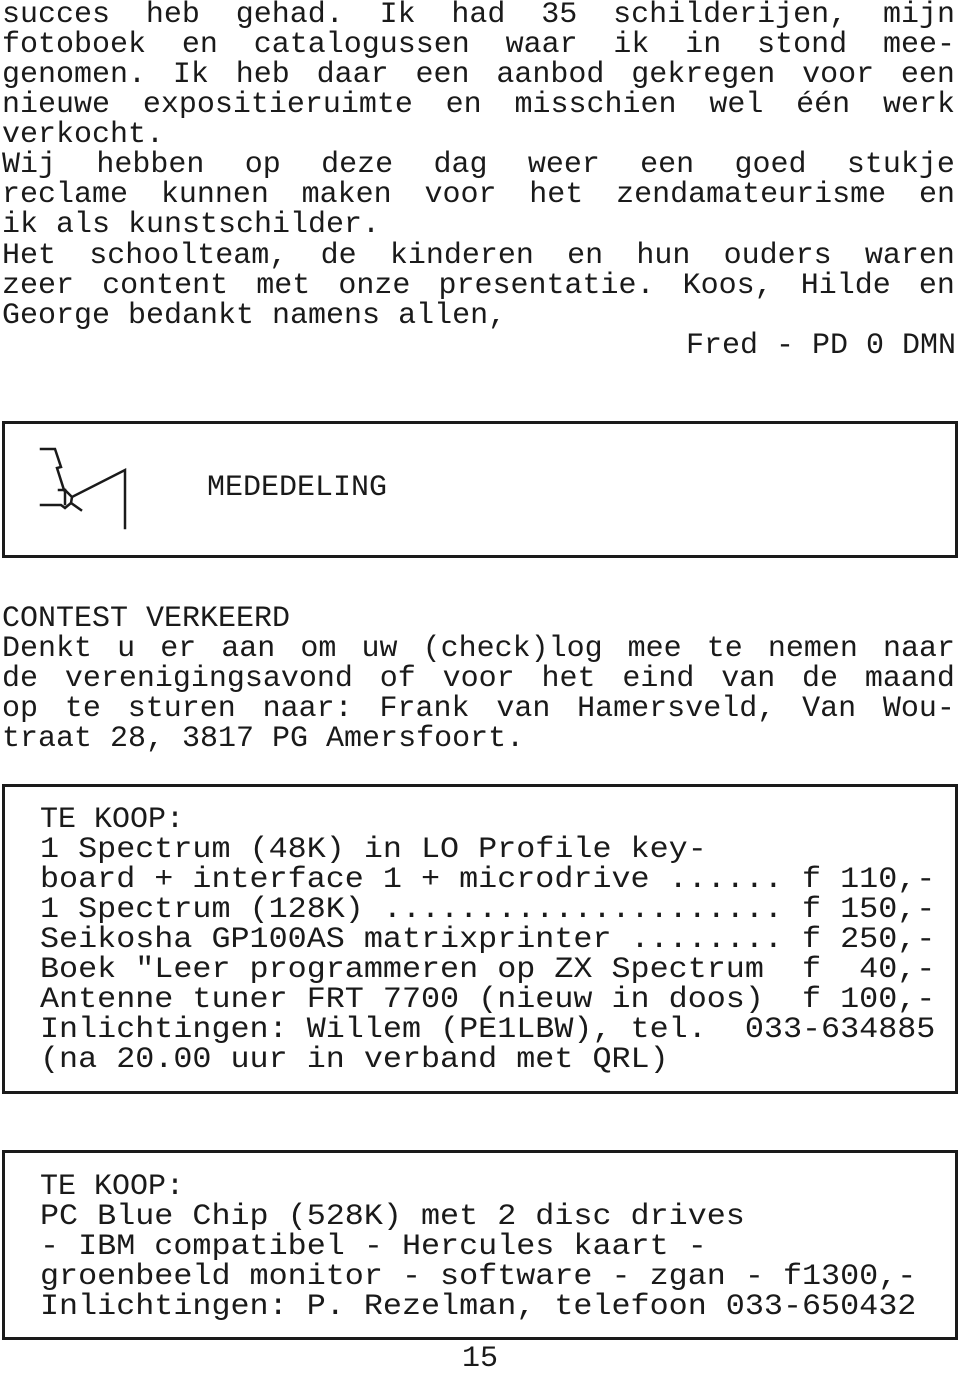  Describe the element at coordinates (777, 256) in the screenshot. I see `word: ouders` at that location.